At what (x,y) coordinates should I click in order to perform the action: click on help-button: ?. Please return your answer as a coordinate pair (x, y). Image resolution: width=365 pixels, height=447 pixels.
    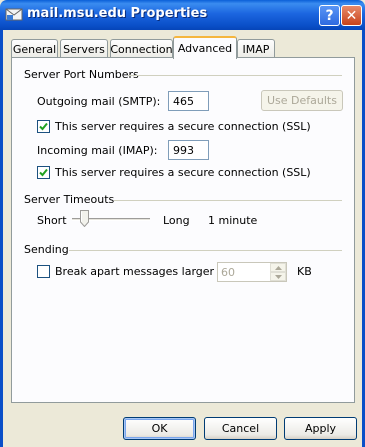
    Looking at the image, I should click on (329, 15).